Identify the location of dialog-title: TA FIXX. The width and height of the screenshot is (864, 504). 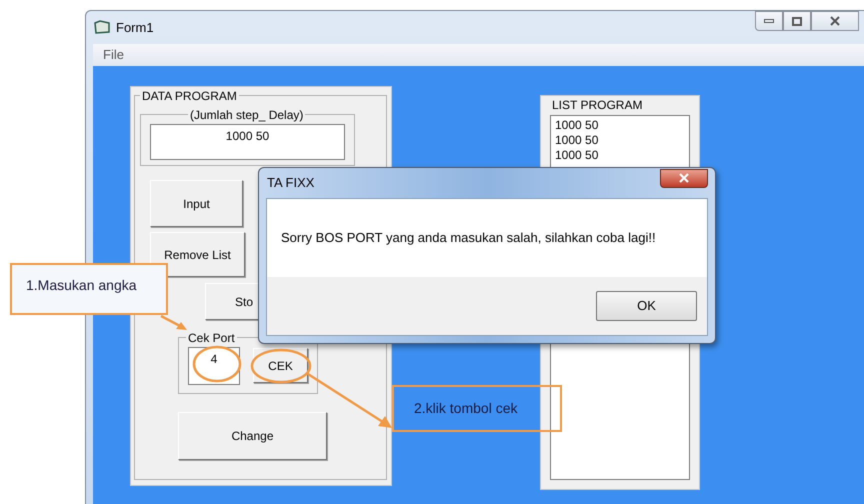
(290, 183).